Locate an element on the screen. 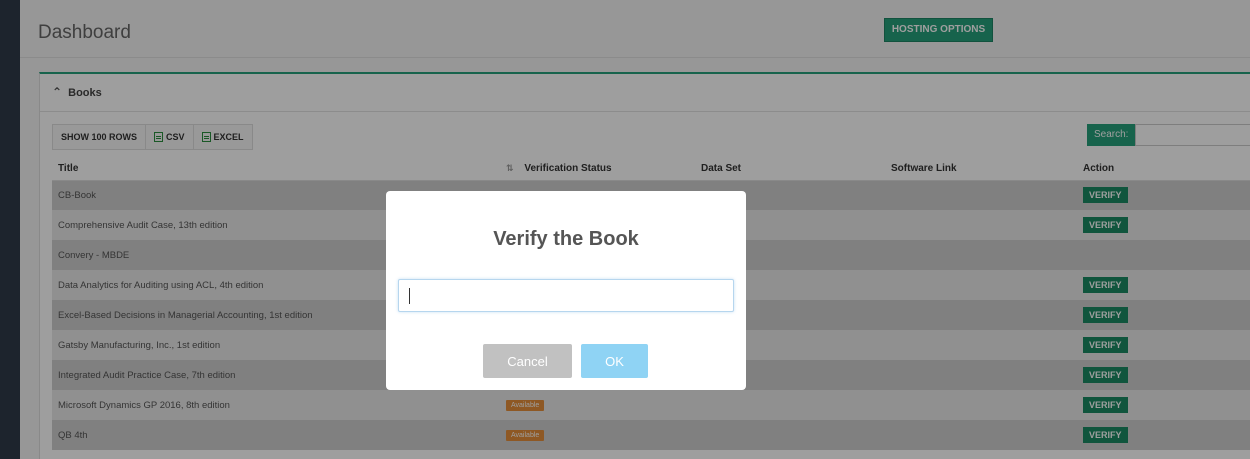 The height and width of the screenshot is (459, 1250). dialog-title: Verify the Book is located at coordinates (566, 239).